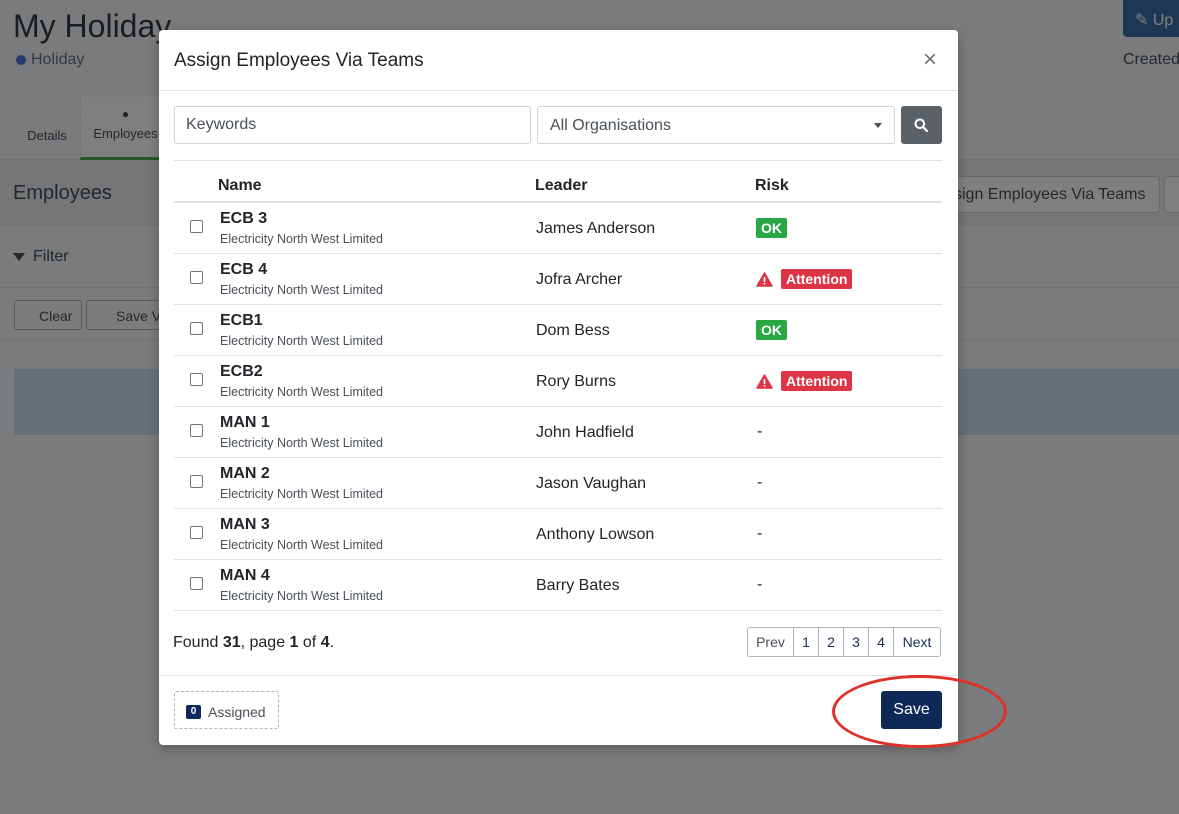 The width and height of the screenshot is (1179, 814). Describe the element at coordinates (244, 218) in the screenshot. I see `team-name: ECB 3` at that location.